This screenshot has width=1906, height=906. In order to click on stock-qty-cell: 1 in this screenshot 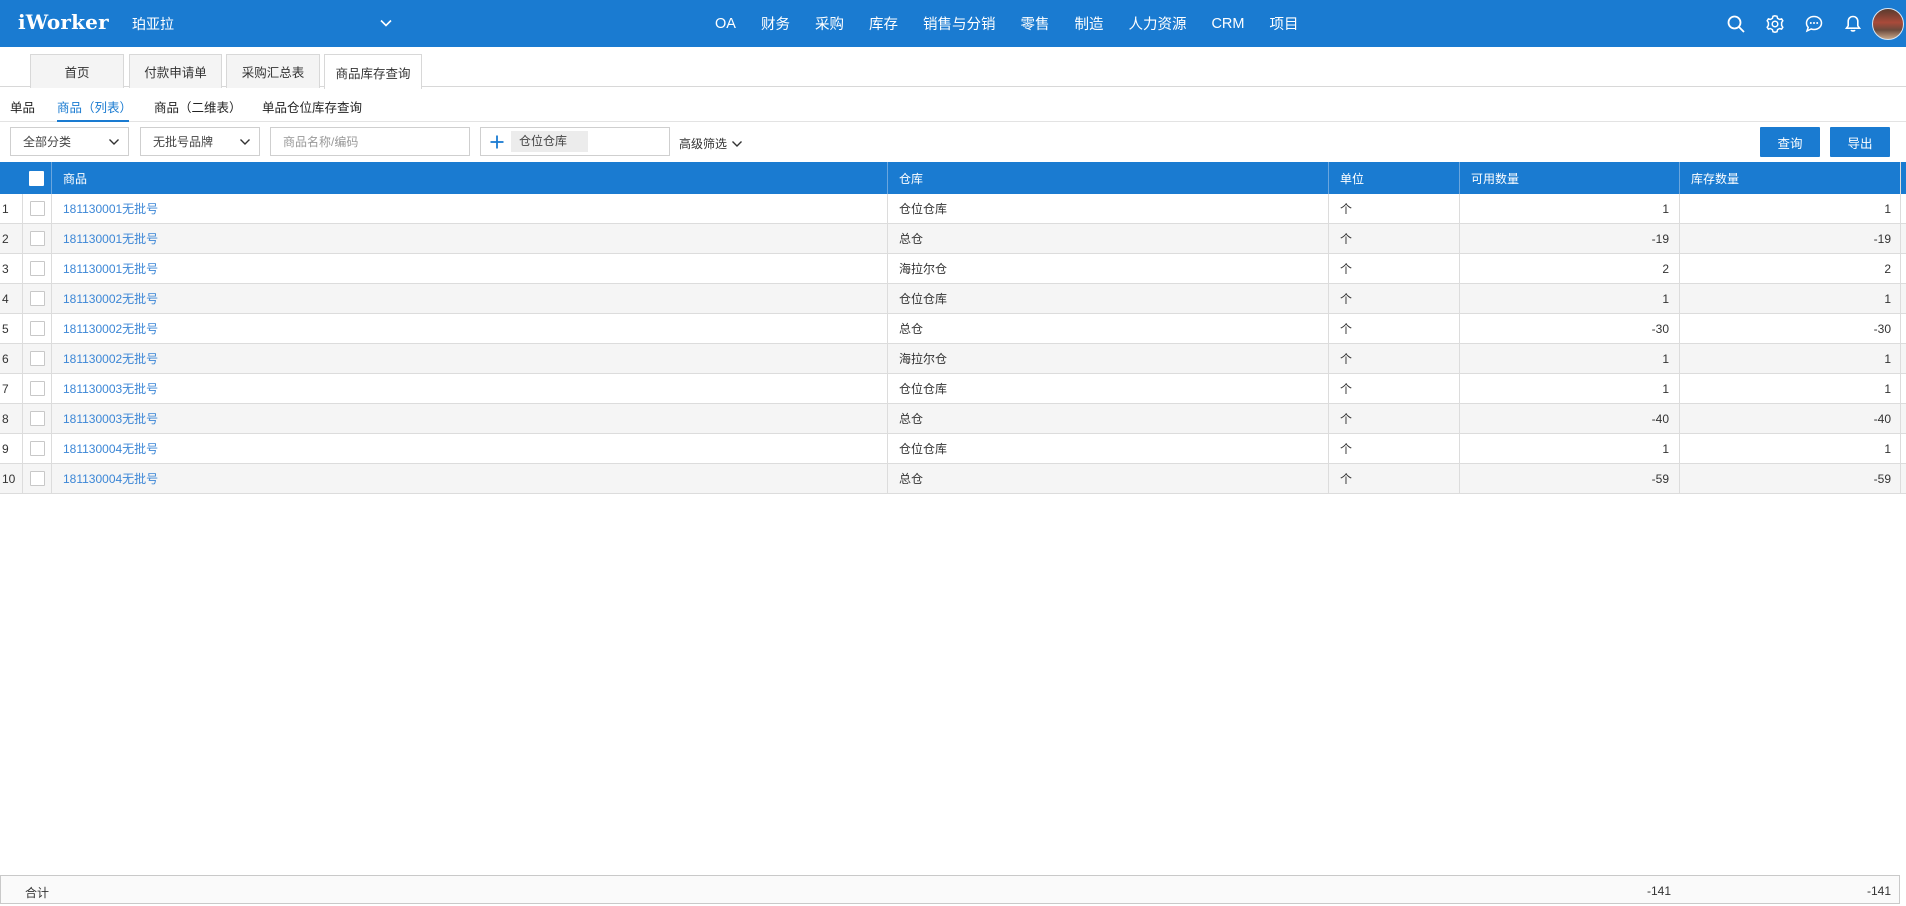, I will do `click(1790, 208)`.